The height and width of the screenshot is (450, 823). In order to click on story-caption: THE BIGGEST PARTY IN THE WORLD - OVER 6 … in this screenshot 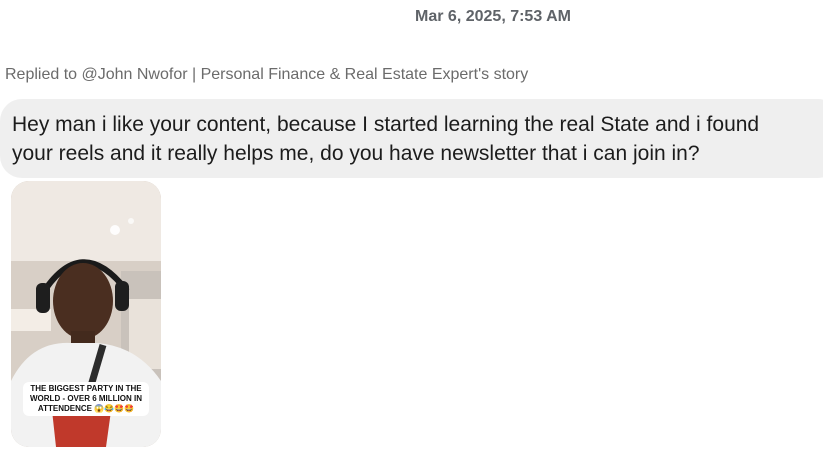, I will do `click(86, 399)`.